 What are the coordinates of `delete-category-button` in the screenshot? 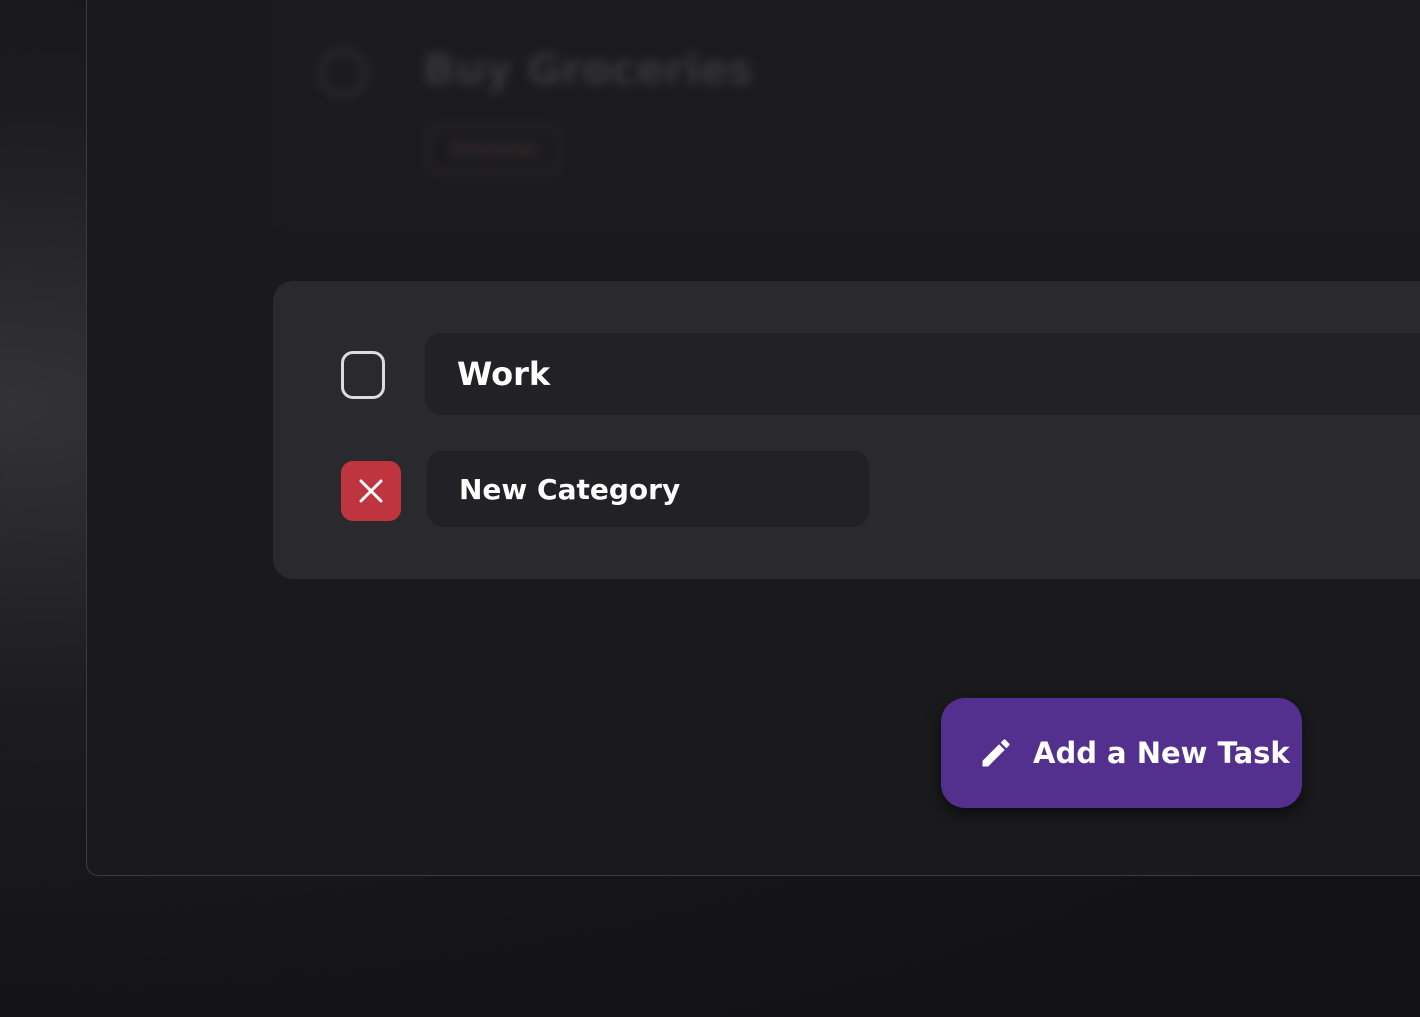 It's located at (371, 491).